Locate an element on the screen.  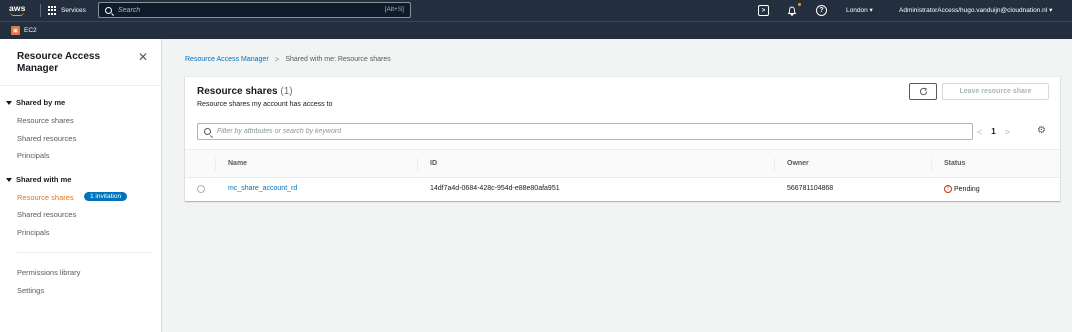
section-label: Shared with me is located at coordinates (44, 179).